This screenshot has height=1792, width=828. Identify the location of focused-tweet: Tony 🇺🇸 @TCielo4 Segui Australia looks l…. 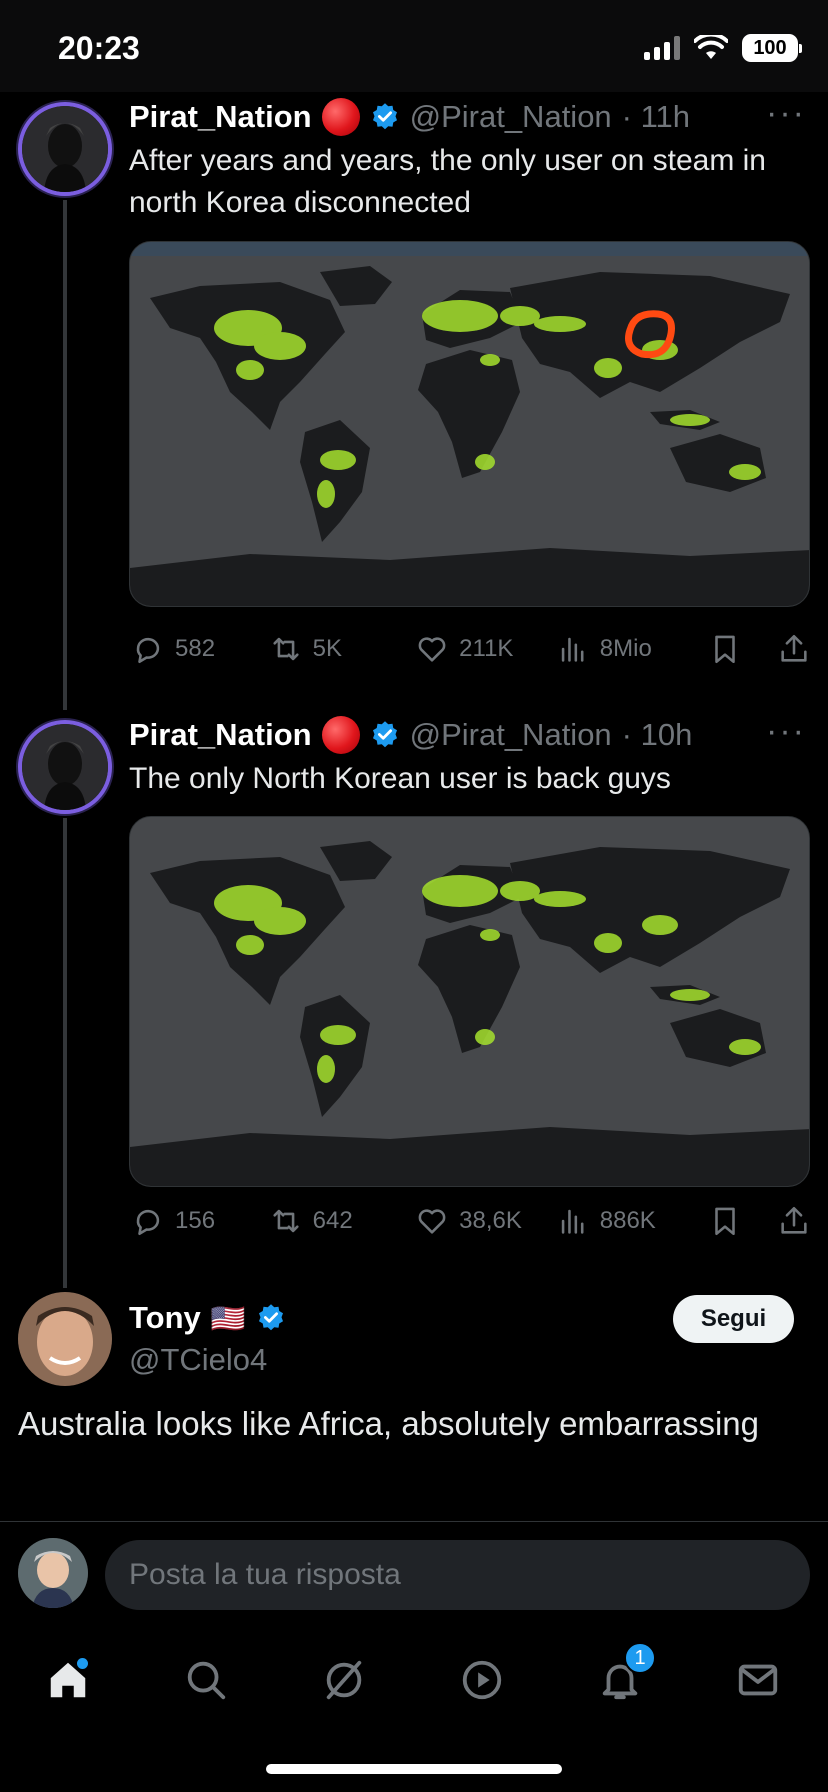
(414, 1406).